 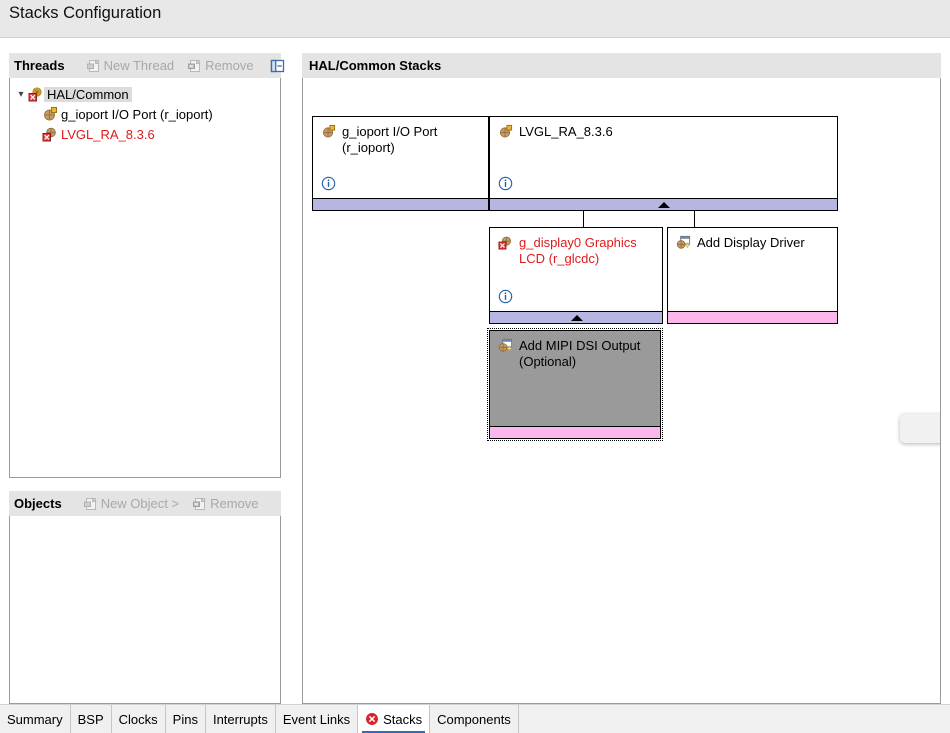 I want to click on stack-node-lvgl: LVGL_RA_8.3.6, so click(x=663, y=163).